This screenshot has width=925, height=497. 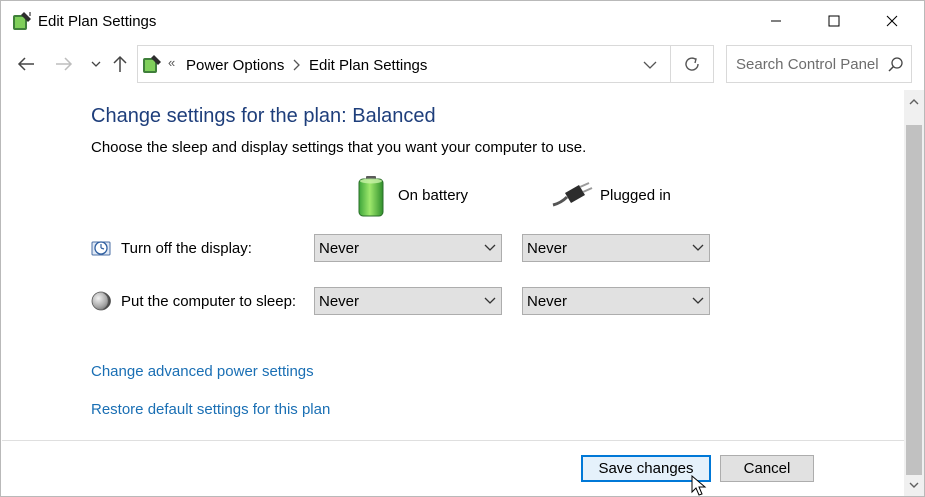 What do you see at coordinates (699, 485) in the screenshot?
I see `mouse-pointer-icon` at bounding box center [699, 485].